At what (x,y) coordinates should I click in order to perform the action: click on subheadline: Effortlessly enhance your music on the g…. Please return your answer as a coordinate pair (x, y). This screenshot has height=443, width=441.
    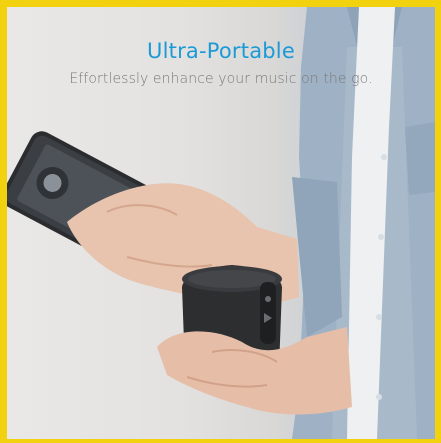
    Looking at the image, I should click on (221, 79).